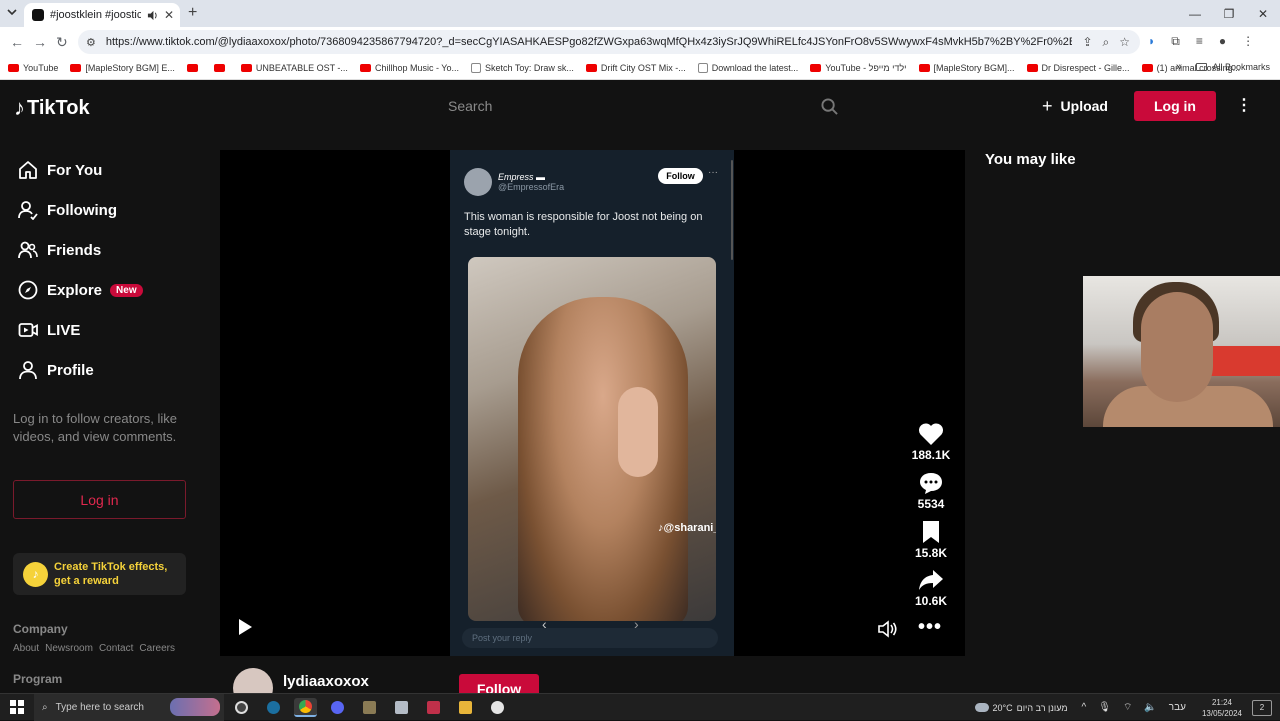  What do you see at coordinates (1084, 707) in the screenshot?
I see `tray-chevron-icon: ^` at bounding box center [1084, 707].